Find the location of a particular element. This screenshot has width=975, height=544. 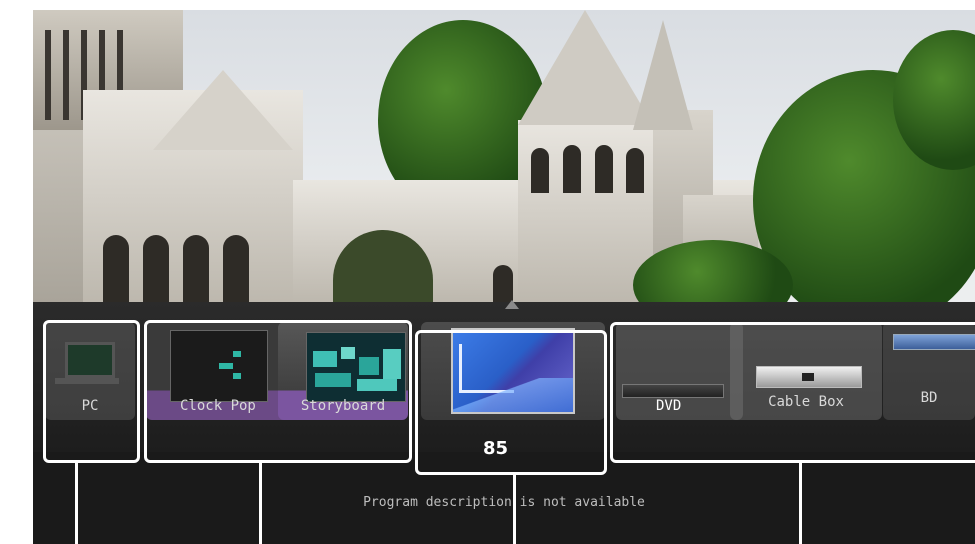

channel-number: 85 is located at coordinates (496, 448).